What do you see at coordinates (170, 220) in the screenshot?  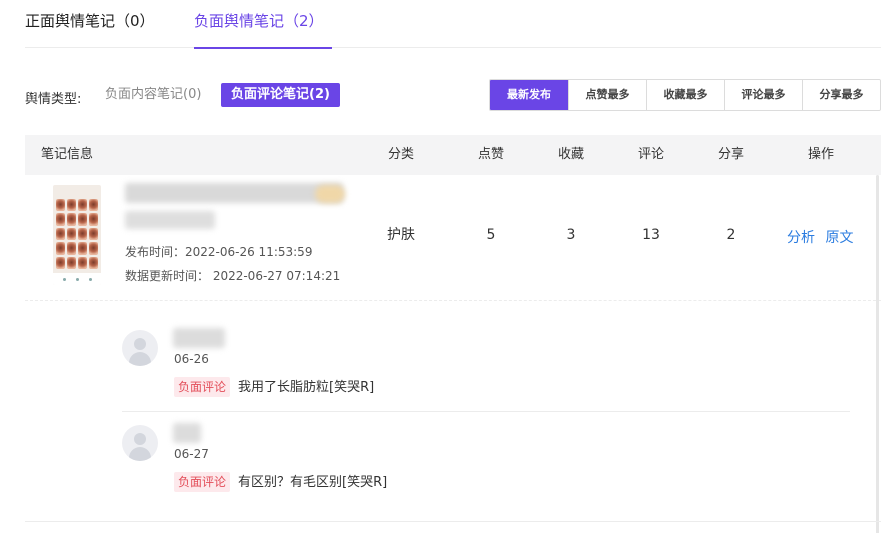 I see `note-author-blurred` at bounding box center [170, 220].